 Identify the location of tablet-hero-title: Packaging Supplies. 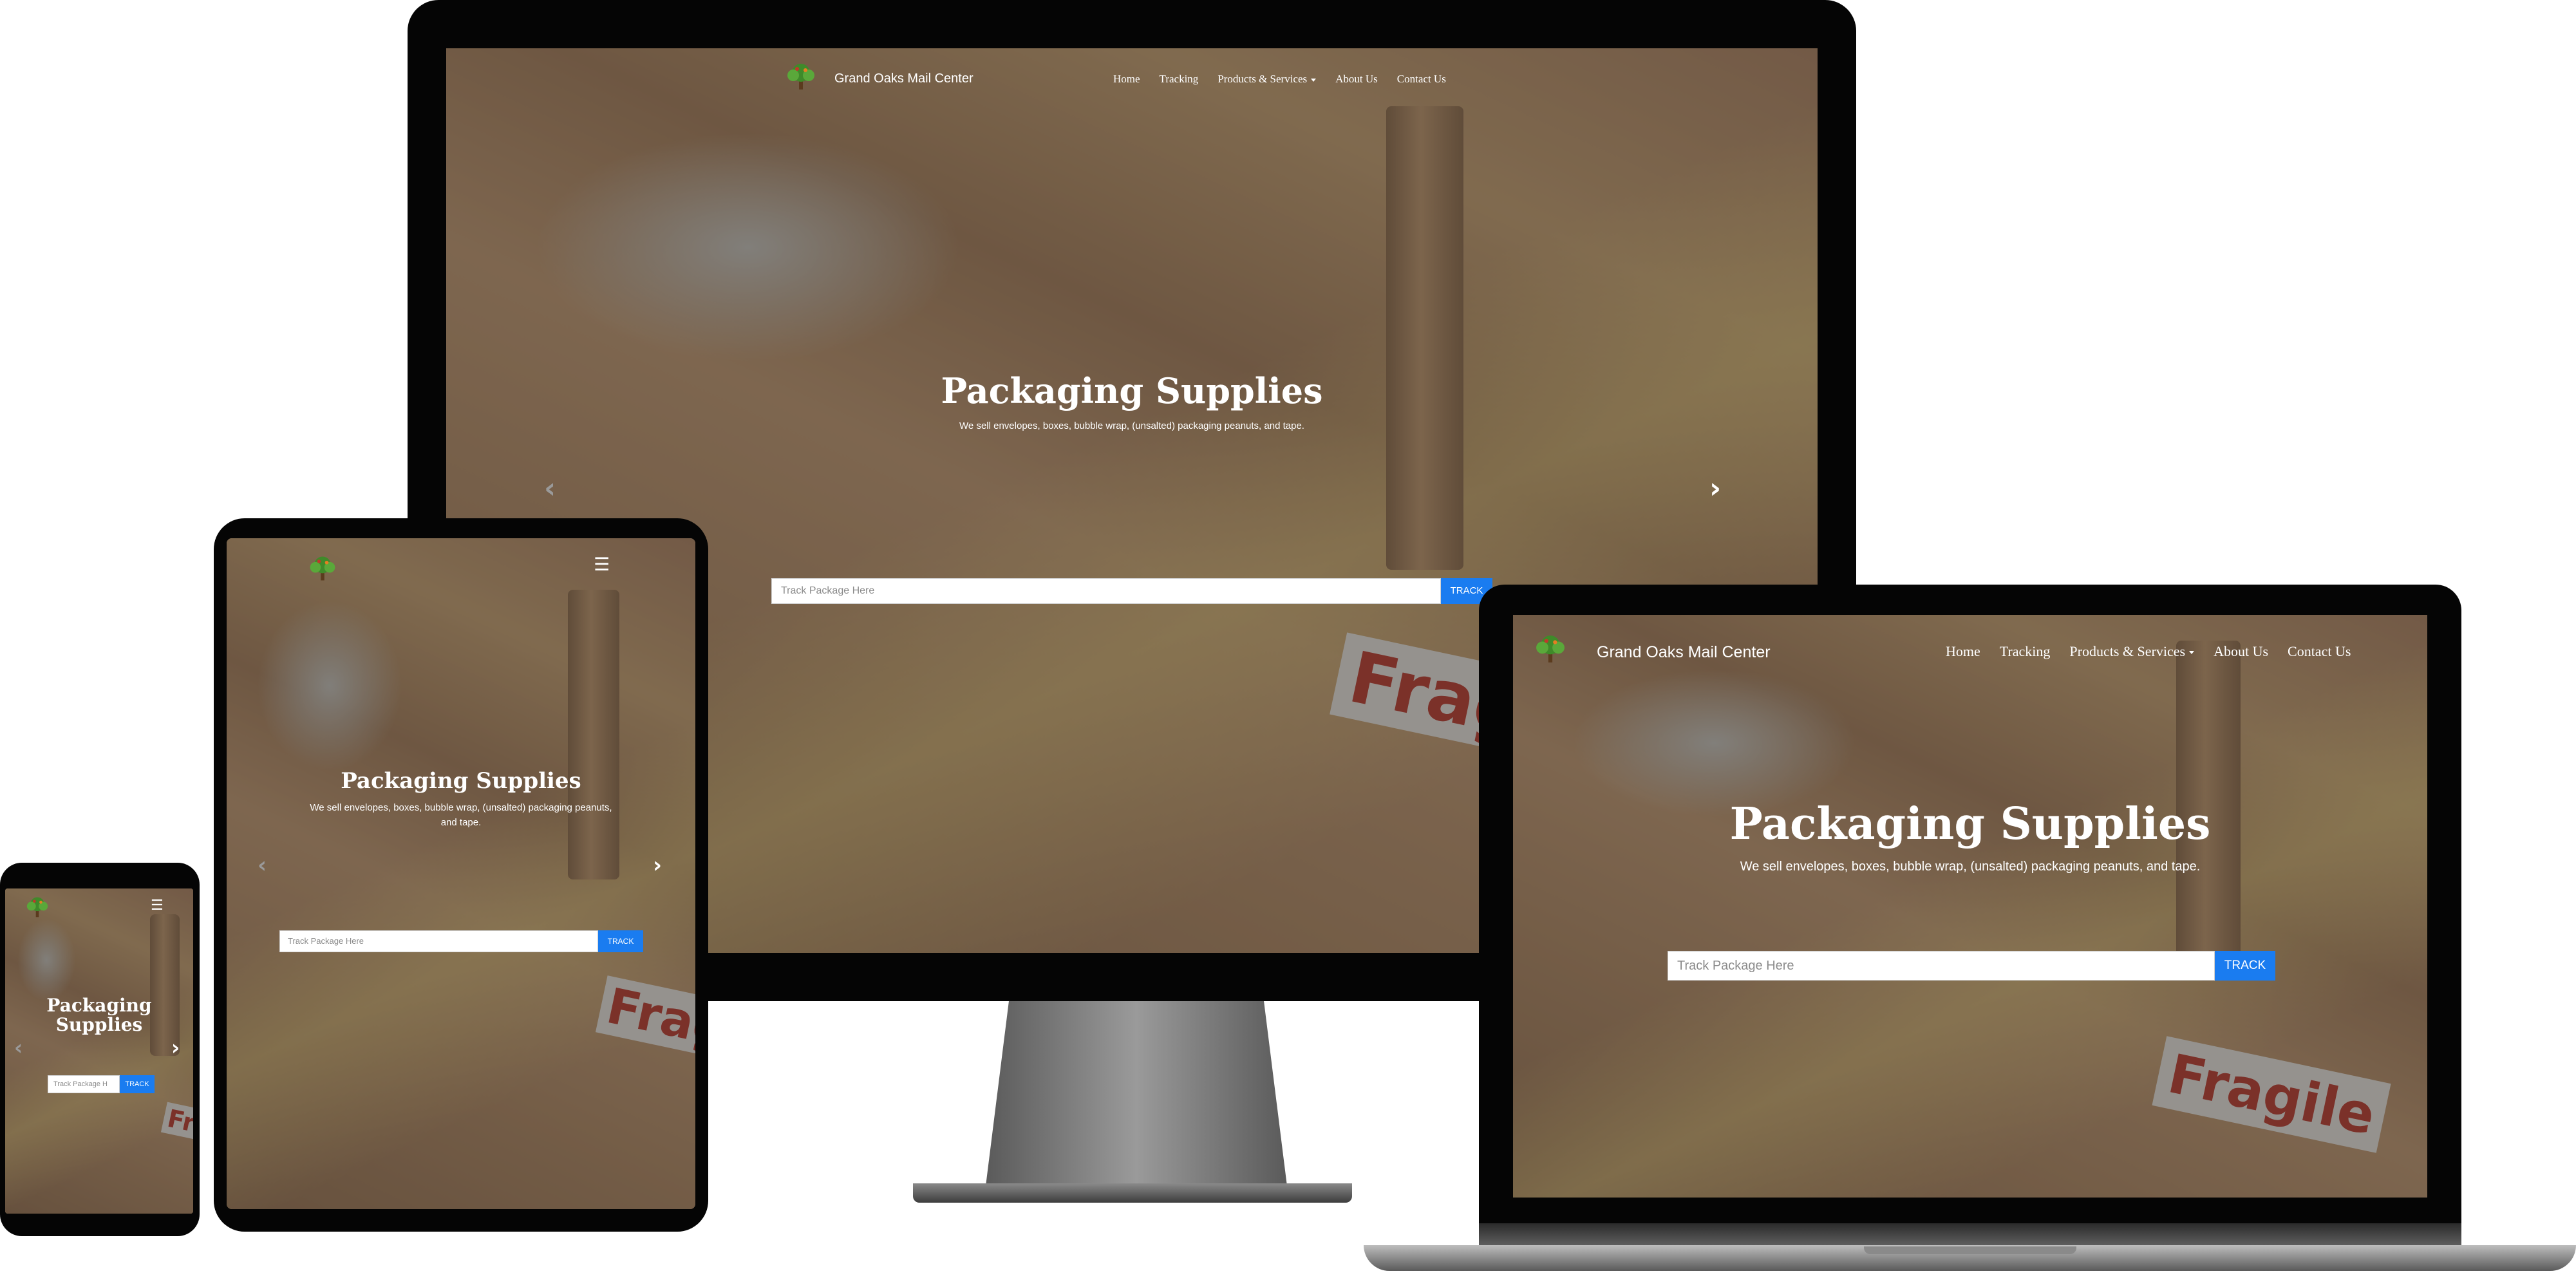
(461, 781).